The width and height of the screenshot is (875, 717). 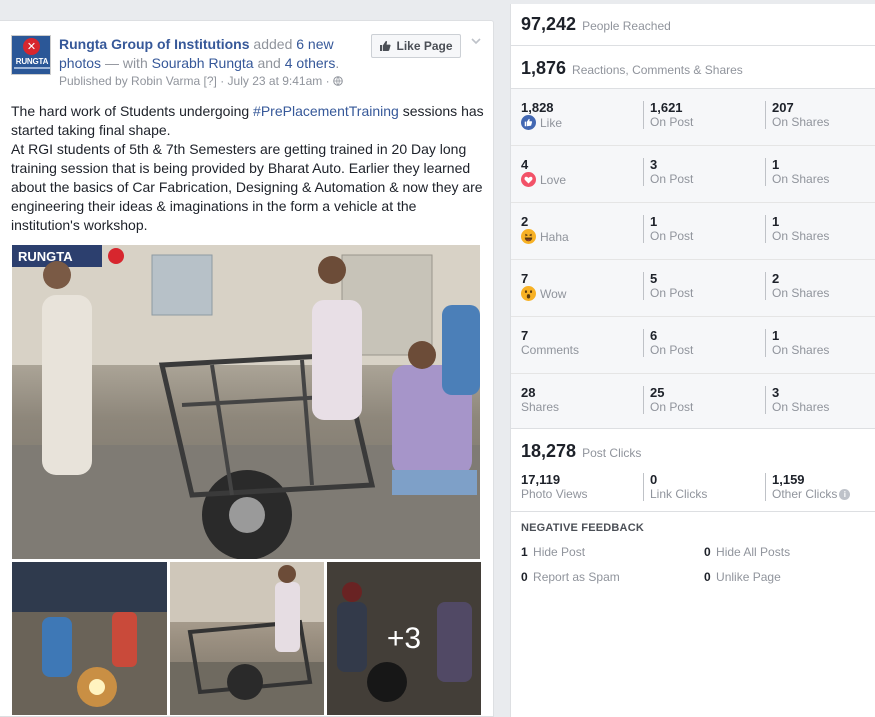 What do you see at coordinates (210, 81) in the screenshot?
I see `help-mark: [?]` at bounding box center [210, 81].